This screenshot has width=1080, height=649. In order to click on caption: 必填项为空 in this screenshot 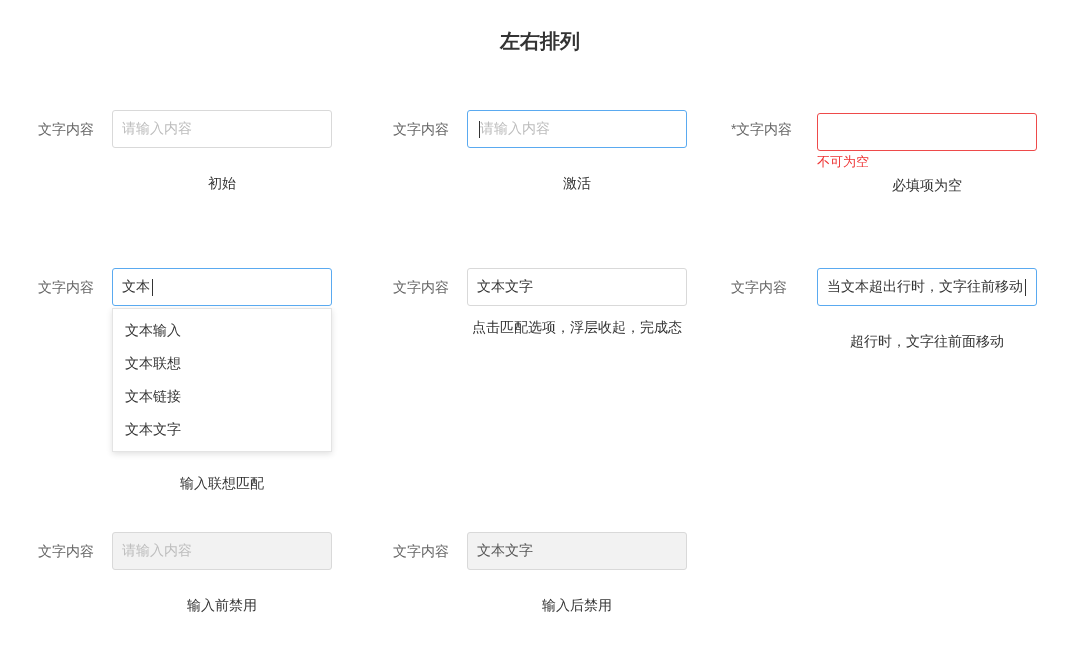, I will do `click(927, 185)`.